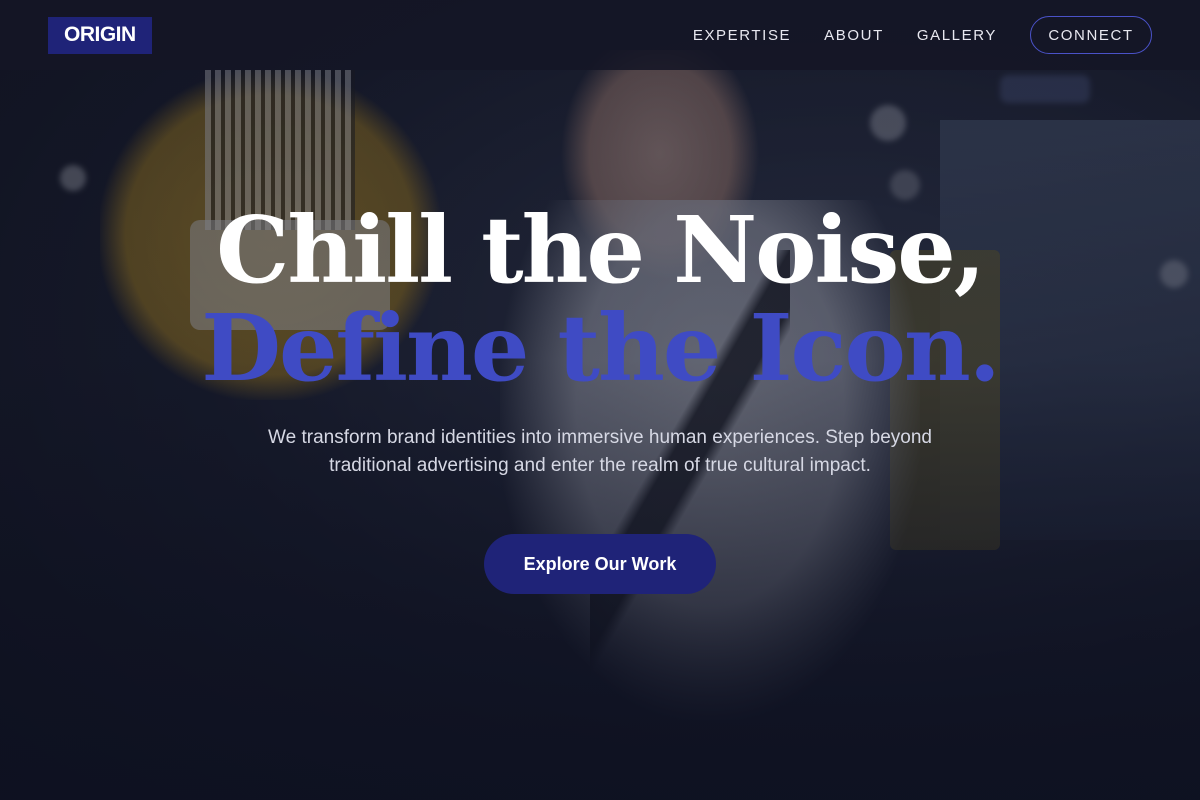  Describe the element at coordinates (601, 348) in the screenshot. I see `hero-headline-line2: Define the Icon.` at that location.